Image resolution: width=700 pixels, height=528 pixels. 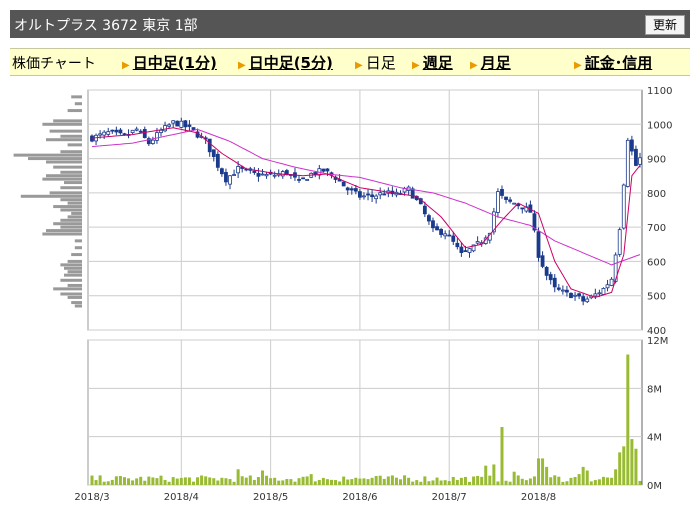 I want to click on volume-tick-label: 0M, so click(x=654, y=486).